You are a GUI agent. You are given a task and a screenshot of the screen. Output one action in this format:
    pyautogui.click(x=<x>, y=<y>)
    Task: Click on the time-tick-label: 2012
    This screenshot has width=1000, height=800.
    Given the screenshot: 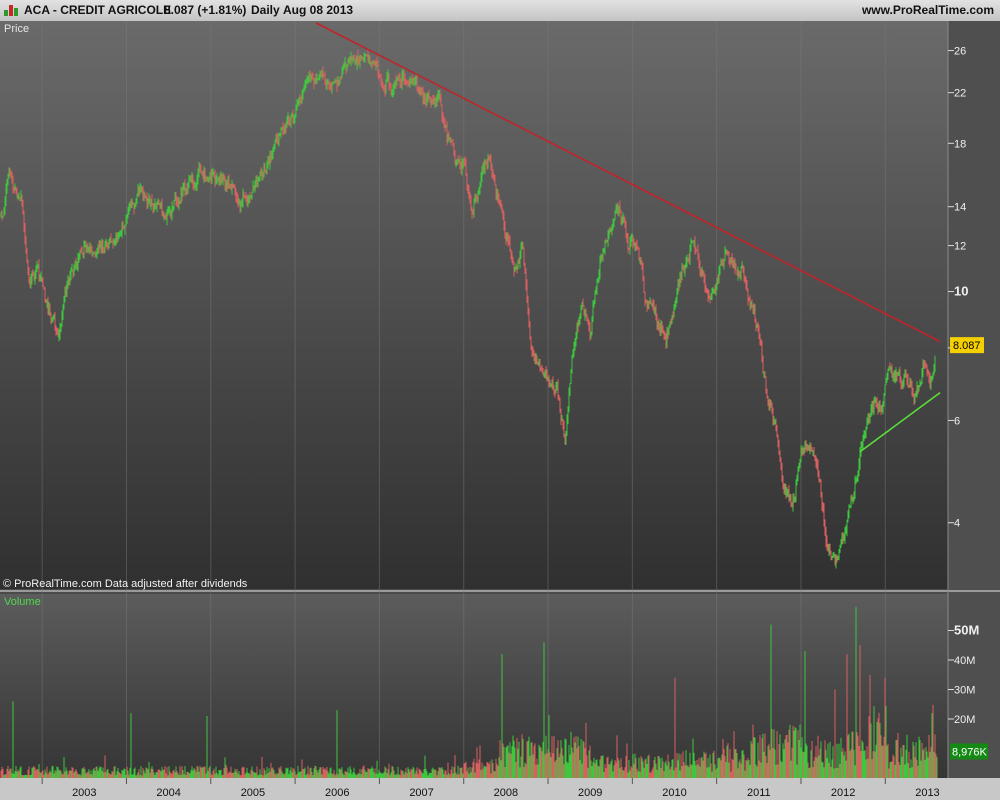 What is the action you would take?
    pyautogui.click(x=843, y=793)
    